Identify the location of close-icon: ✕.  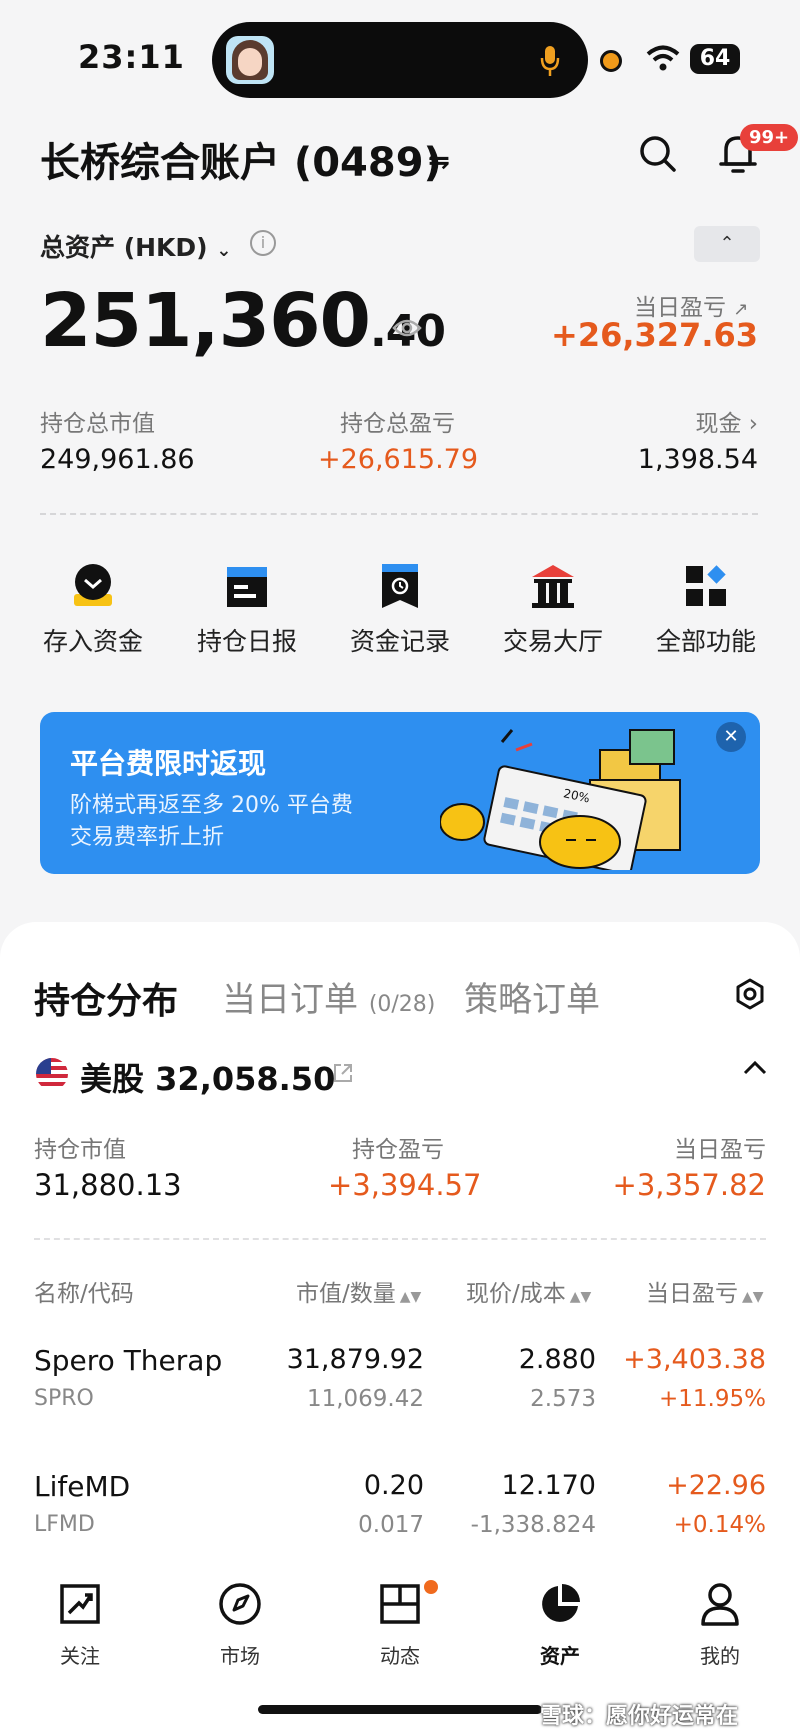
(731, 737).